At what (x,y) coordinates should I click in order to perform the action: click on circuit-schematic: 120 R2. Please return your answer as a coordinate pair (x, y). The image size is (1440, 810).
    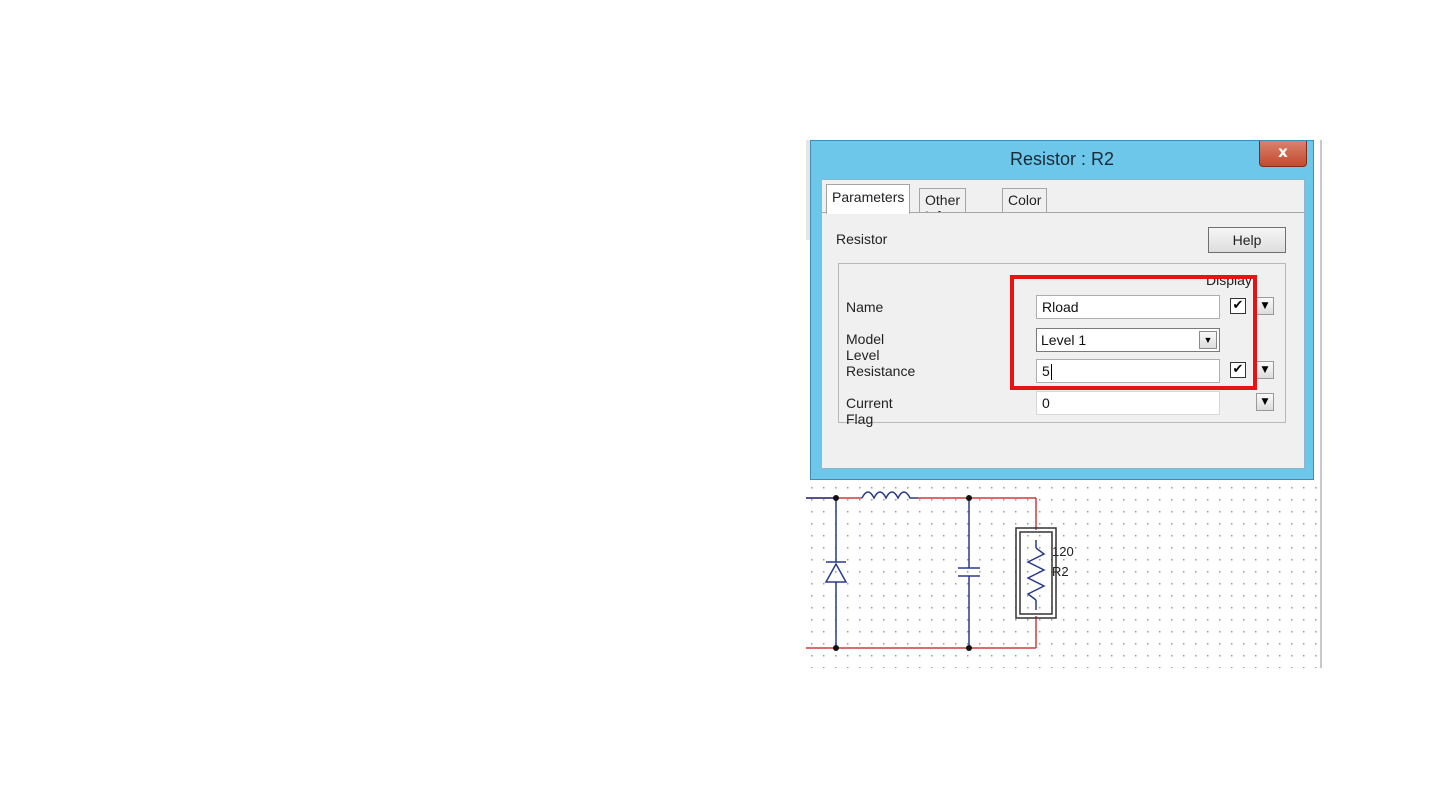
    Looking at the image, I should click on (1065, 575).